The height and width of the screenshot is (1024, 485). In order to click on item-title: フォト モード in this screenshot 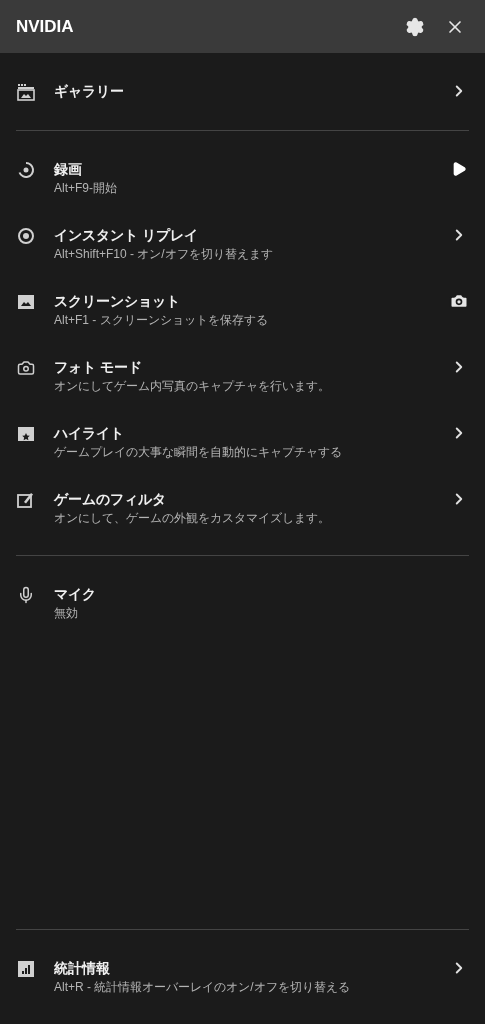, I will do `click(98, 367)`.